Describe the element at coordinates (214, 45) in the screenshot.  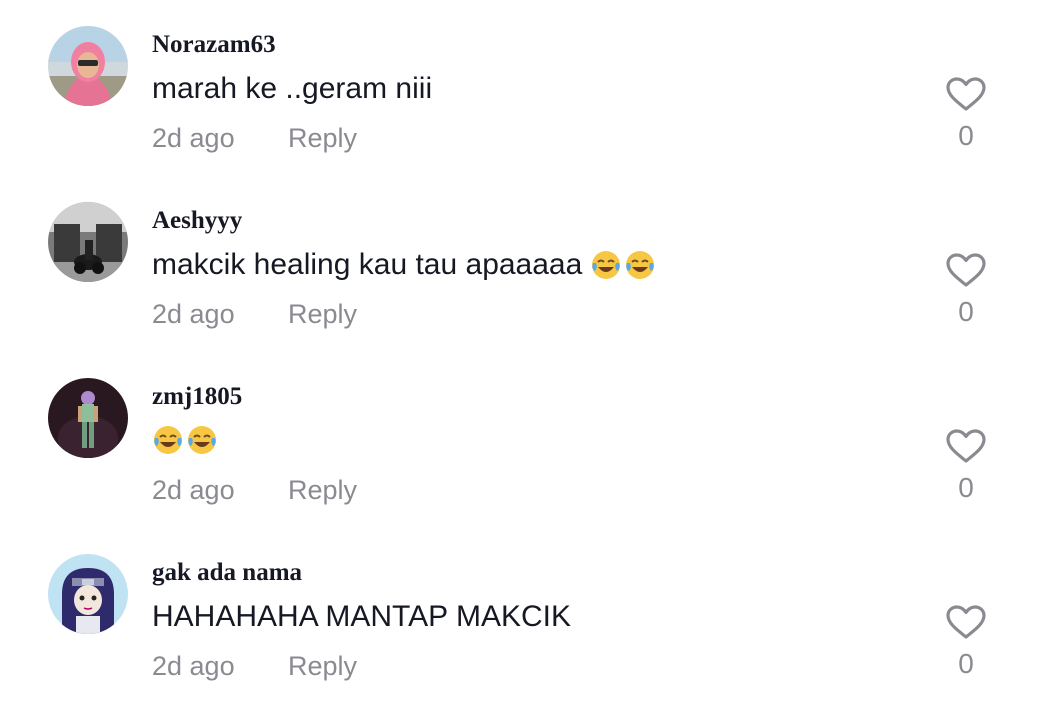
I see `comment-username: Norazam63` at that location.